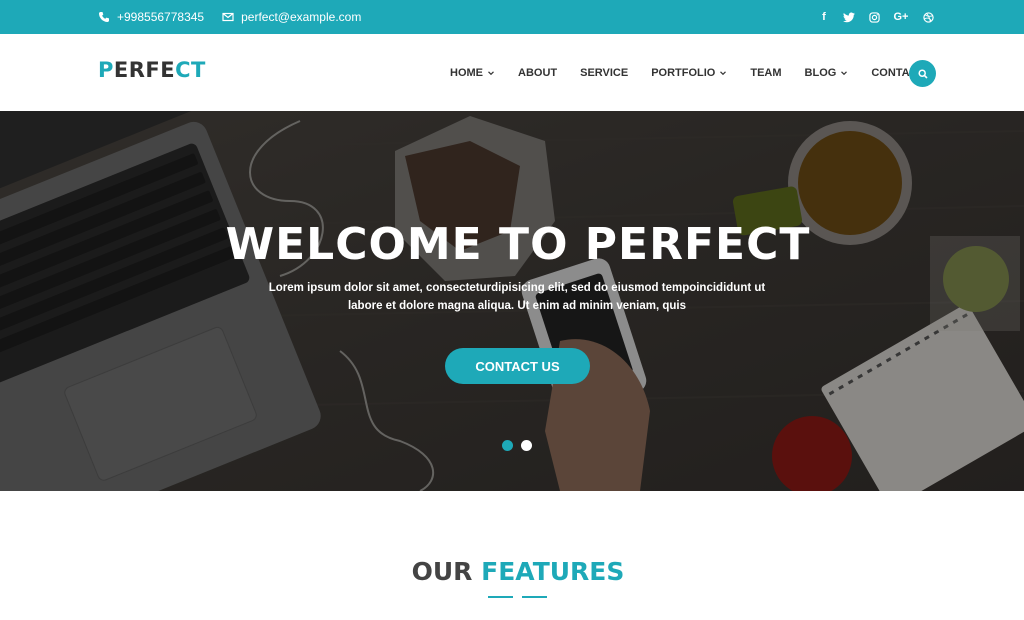 This screenshot has height=620, width=1024. What do you see at coordinates (190, 70) in the screenshot?
I see `logo-text-end: CT` at bounding box center [190, 70].